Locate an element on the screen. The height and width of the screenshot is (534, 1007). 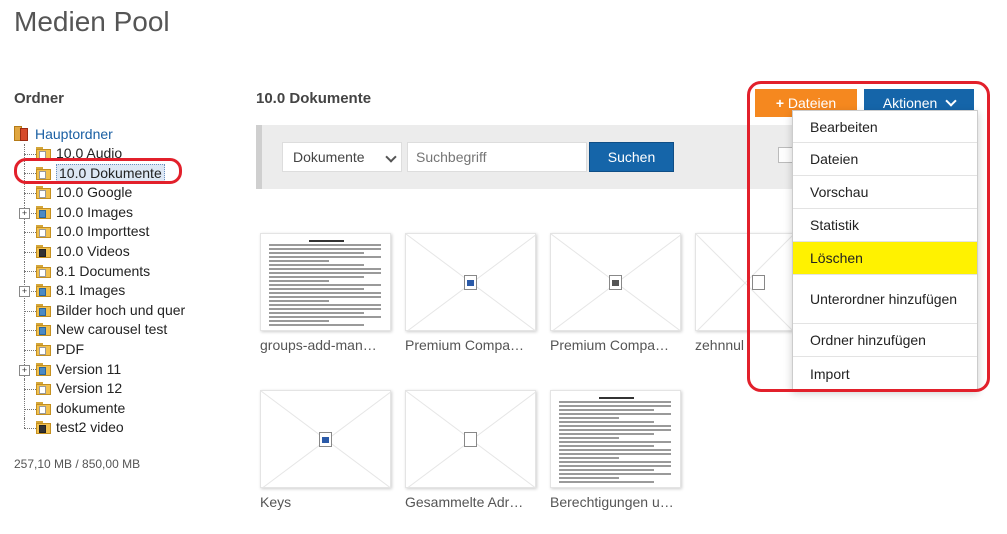
folder-filter-select: Dokumente is located at coordinates (342, 157).